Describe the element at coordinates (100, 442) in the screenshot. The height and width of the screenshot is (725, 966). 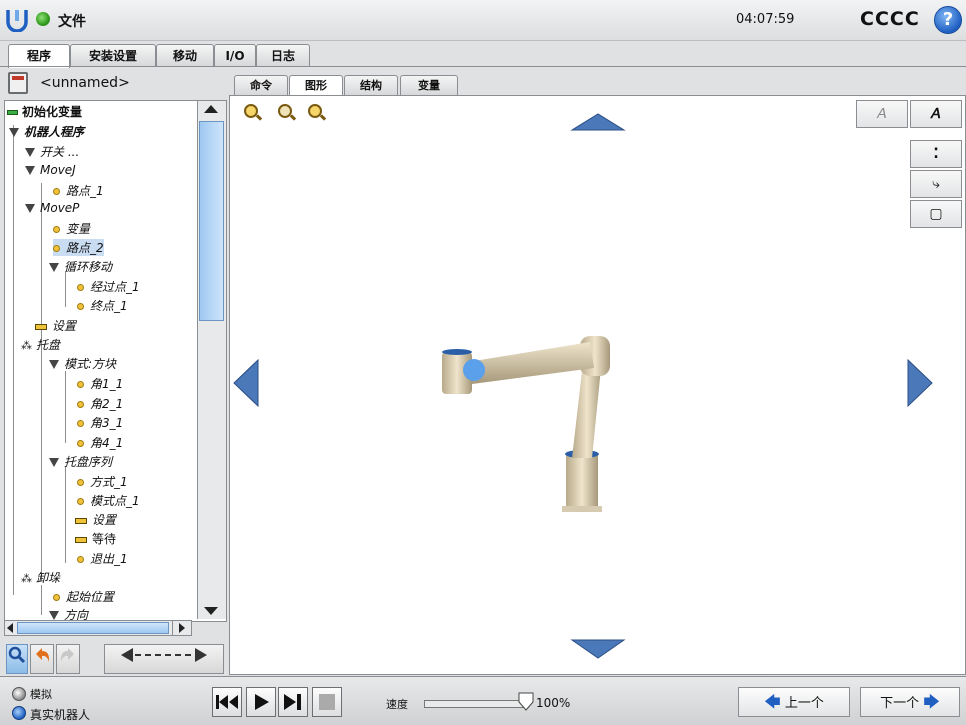
I see `tree-item-corner-4: 角4_1` at that location.